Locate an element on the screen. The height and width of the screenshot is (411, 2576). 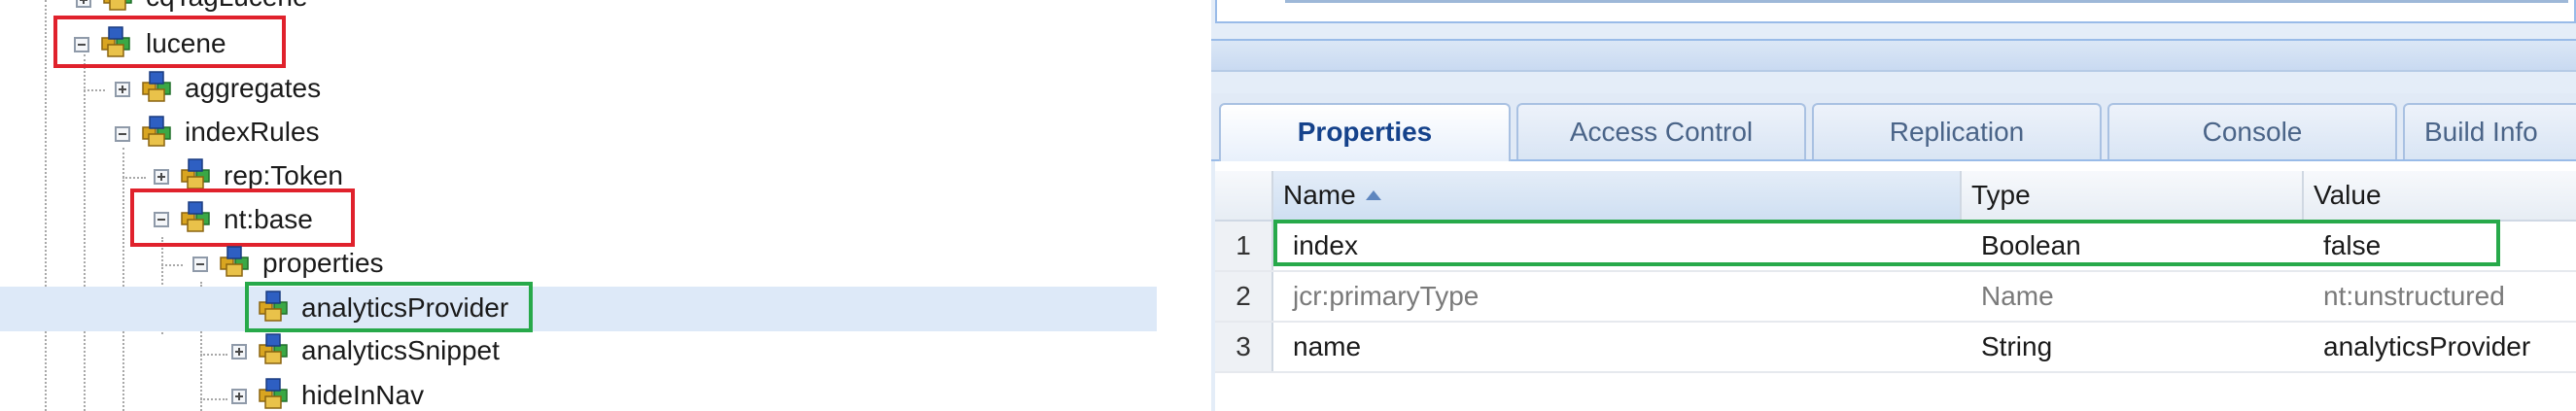
tab-label: Build Info is located at coordinates (2481, 132).